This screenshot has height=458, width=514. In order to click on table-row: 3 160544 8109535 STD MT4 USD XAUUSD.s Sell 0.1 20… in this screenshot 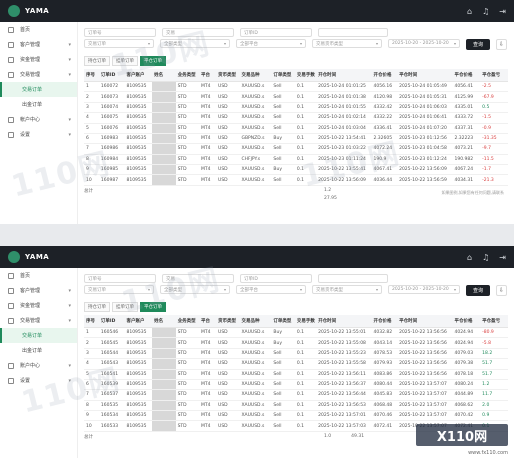, I will do `click(296, 354)`.